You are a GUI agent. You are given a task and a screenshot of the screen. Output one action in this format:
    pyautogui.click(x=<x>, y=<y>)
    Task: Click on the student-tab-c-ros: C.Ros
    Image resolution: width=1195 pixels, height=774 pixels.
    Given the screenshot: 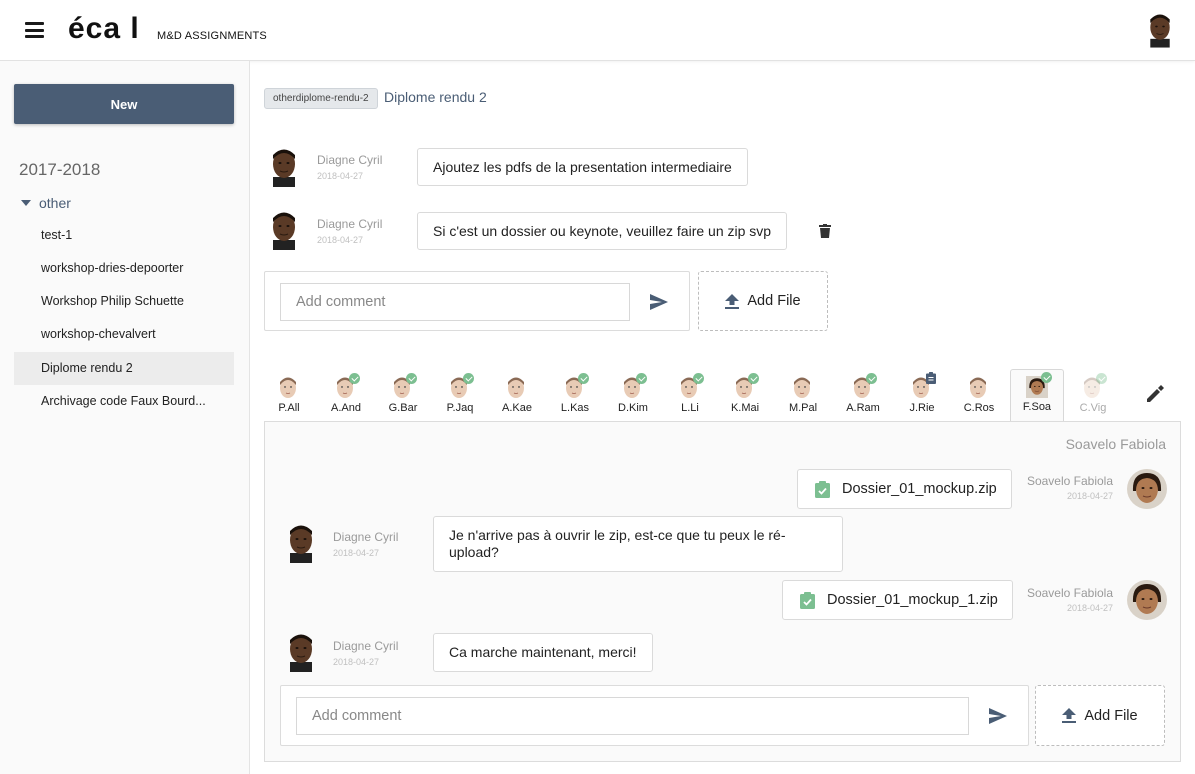 What is the action you would take?
    pyautogui.click(x=979, y=396)
    